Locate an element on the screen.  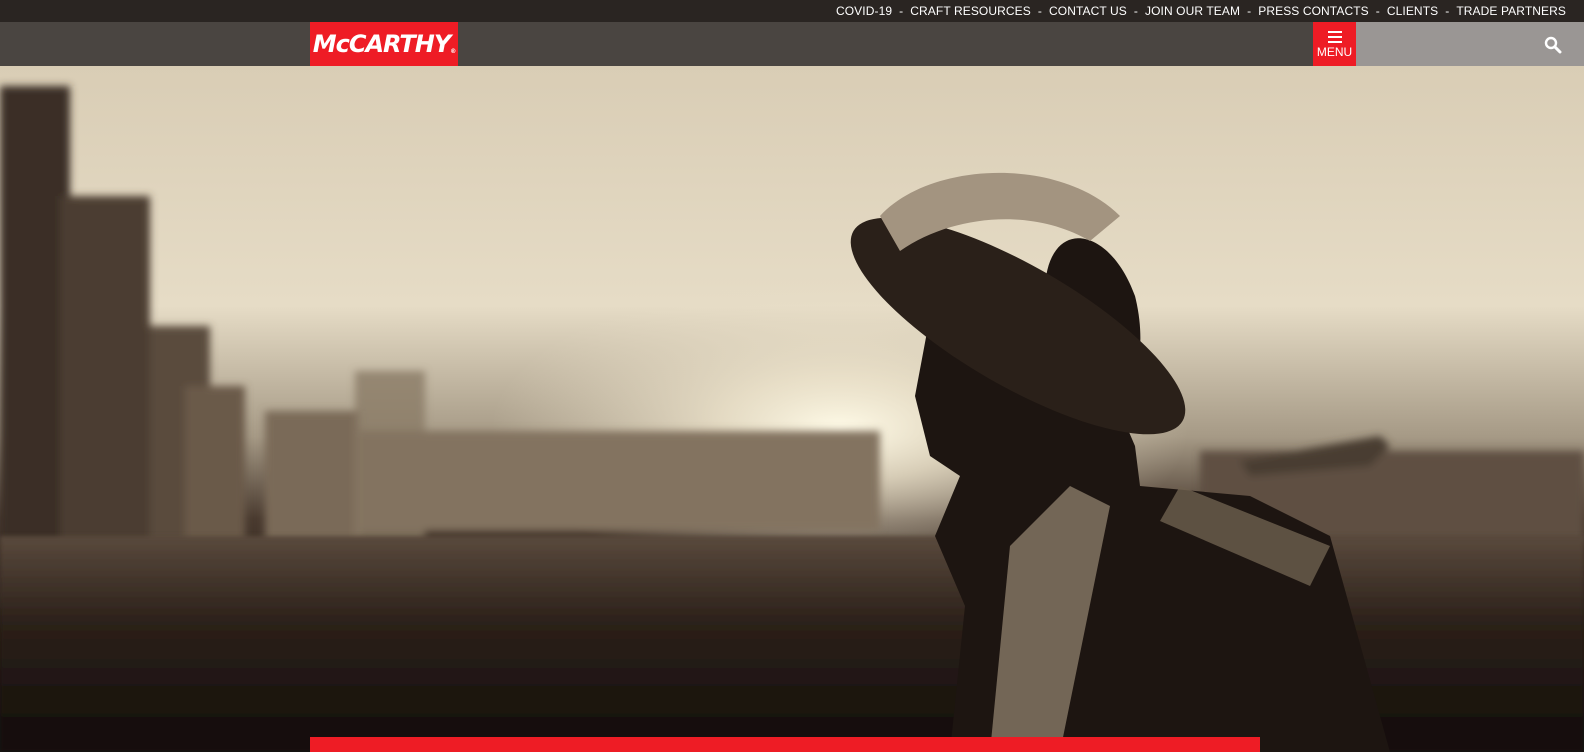
search-panel is located at coordinates (1470, 44).